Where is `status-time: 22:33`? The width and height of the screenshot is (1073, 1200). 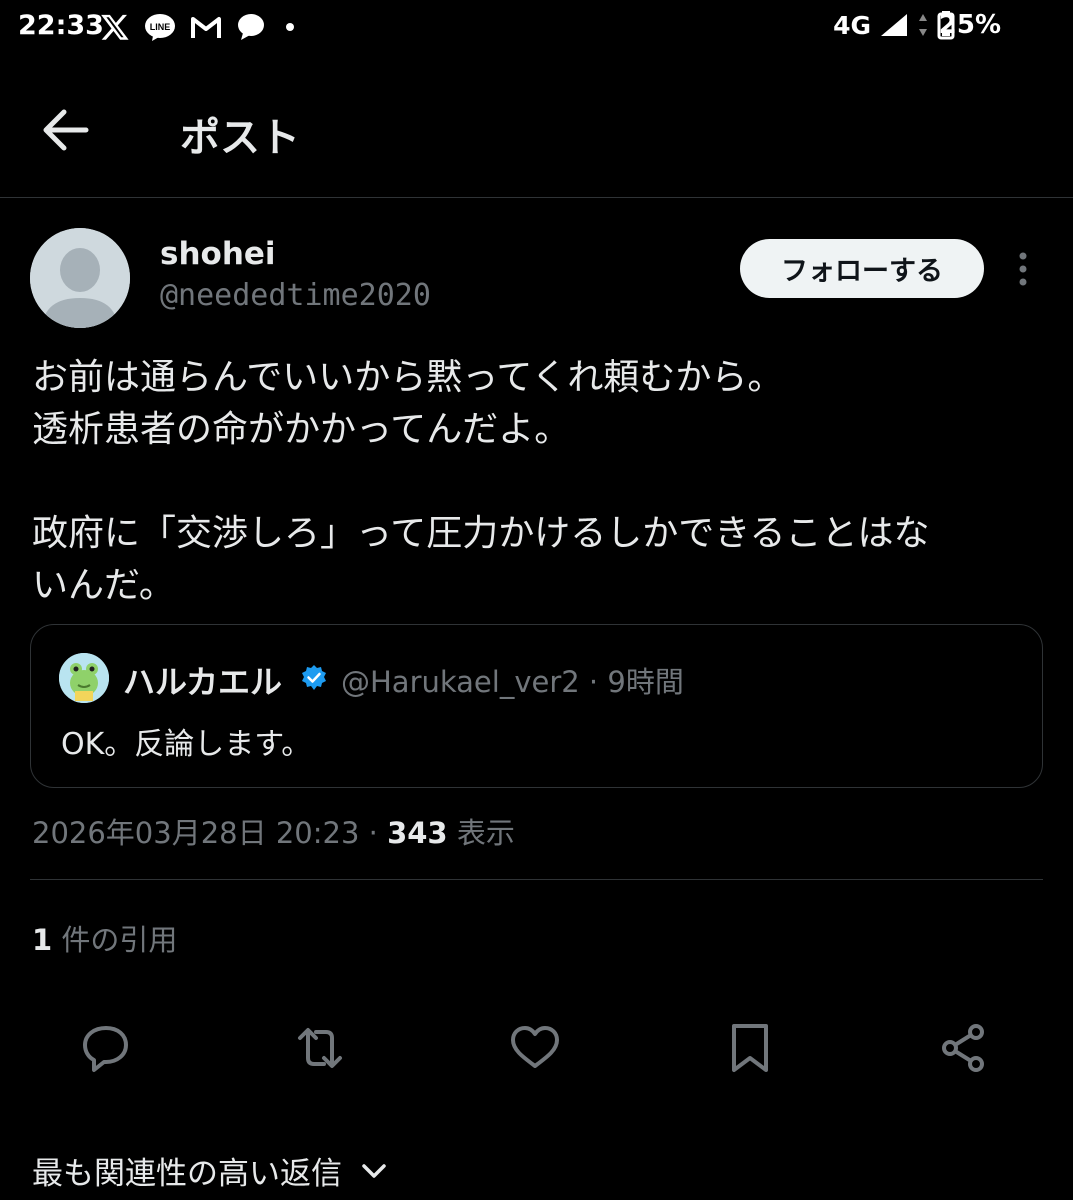
status-time: 22:33 is located at coordinates (61, 25).